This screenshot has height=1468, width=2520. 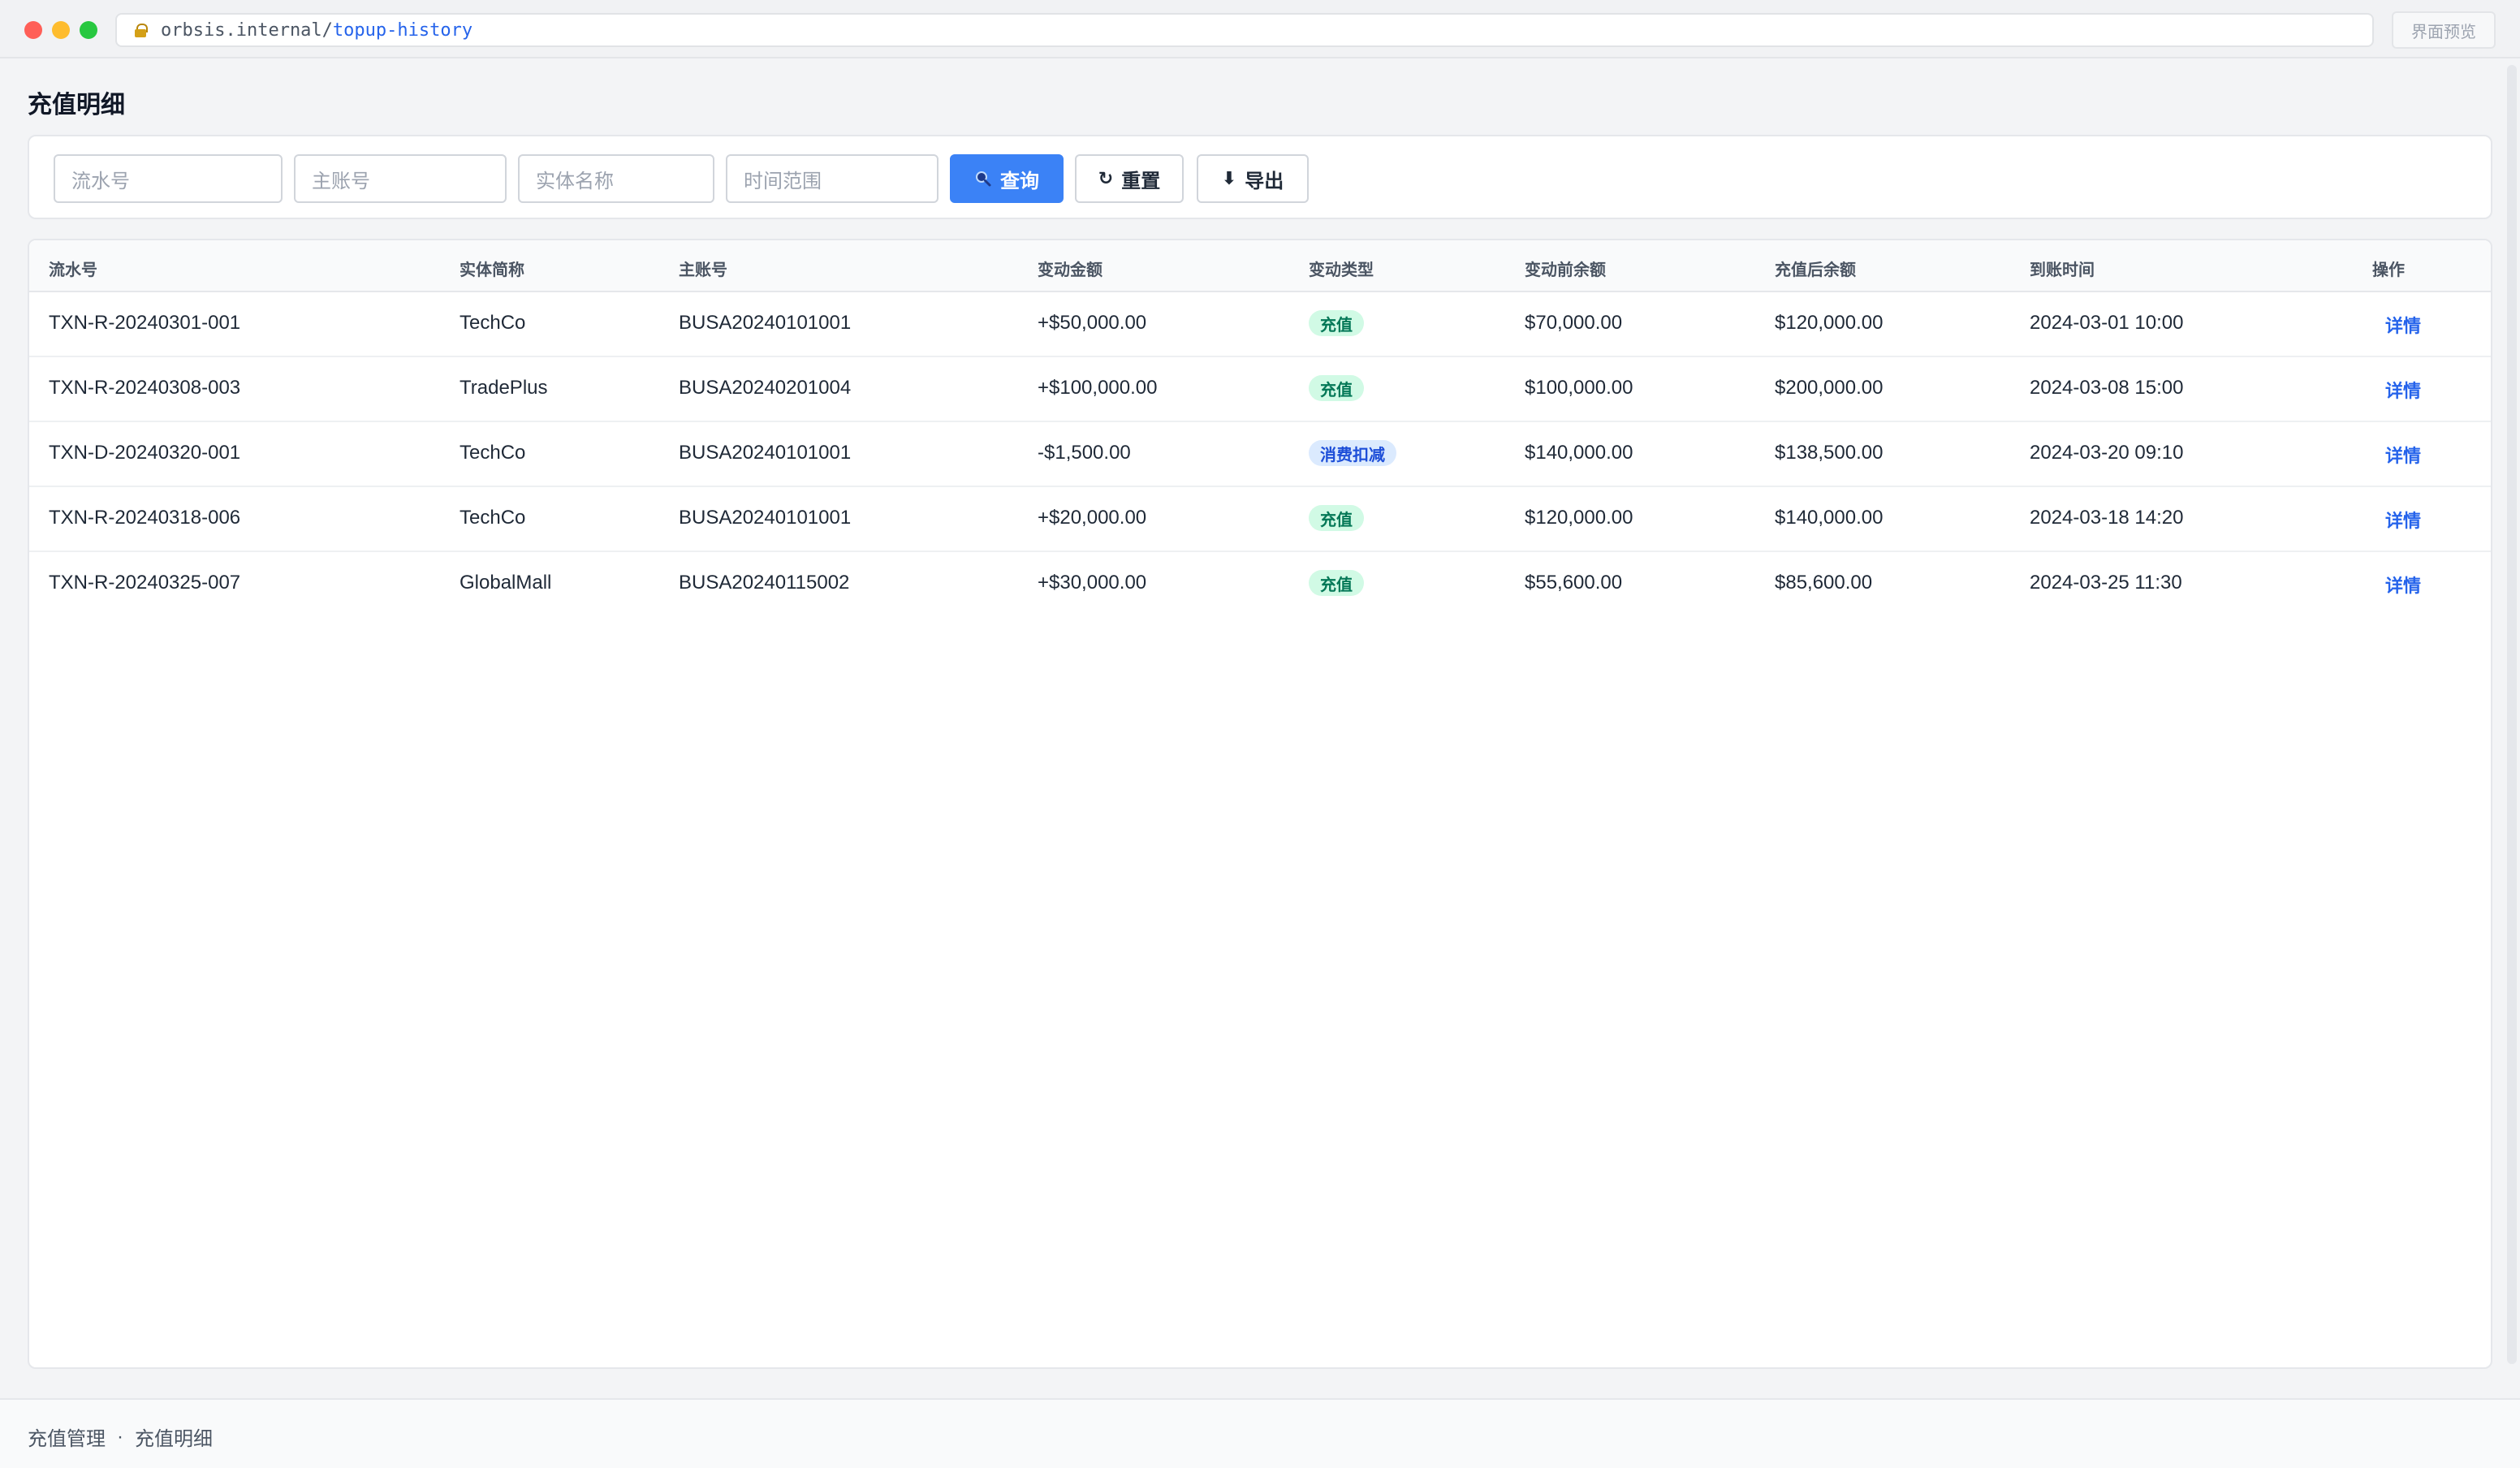 I want to click on footer-bar: 充值管理 · 充值明细, so click(x=1260, y=1433).